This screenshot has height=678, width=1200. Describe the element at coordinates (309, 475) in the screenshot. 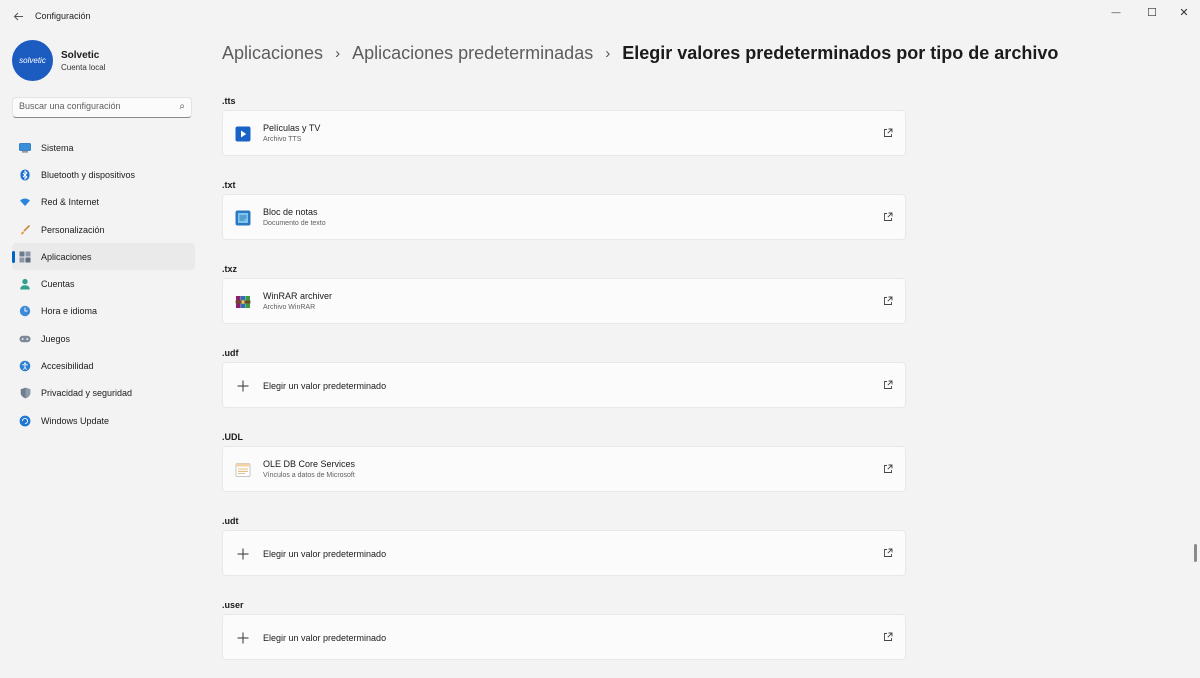

I see `app-description: Vínculos a datos de Microsoft` at that location.